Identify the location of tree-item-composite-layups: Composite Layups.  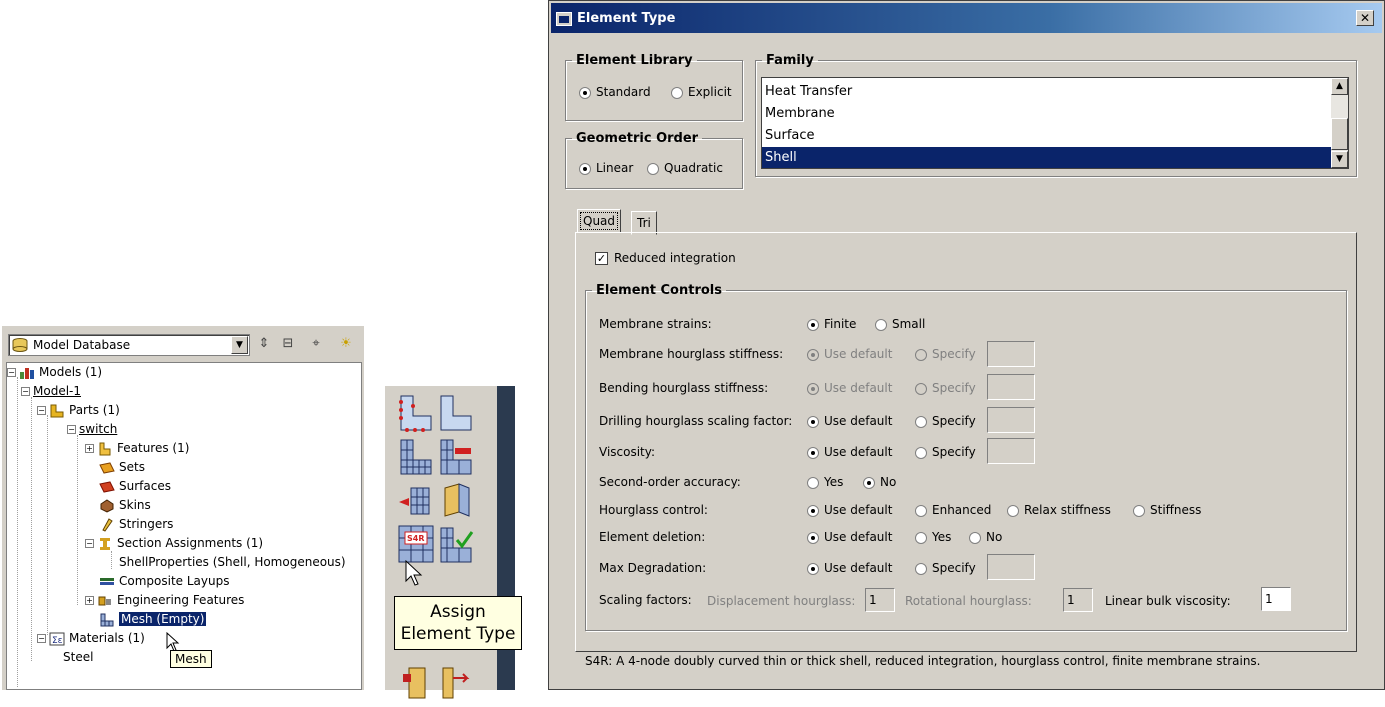
(164, 581).